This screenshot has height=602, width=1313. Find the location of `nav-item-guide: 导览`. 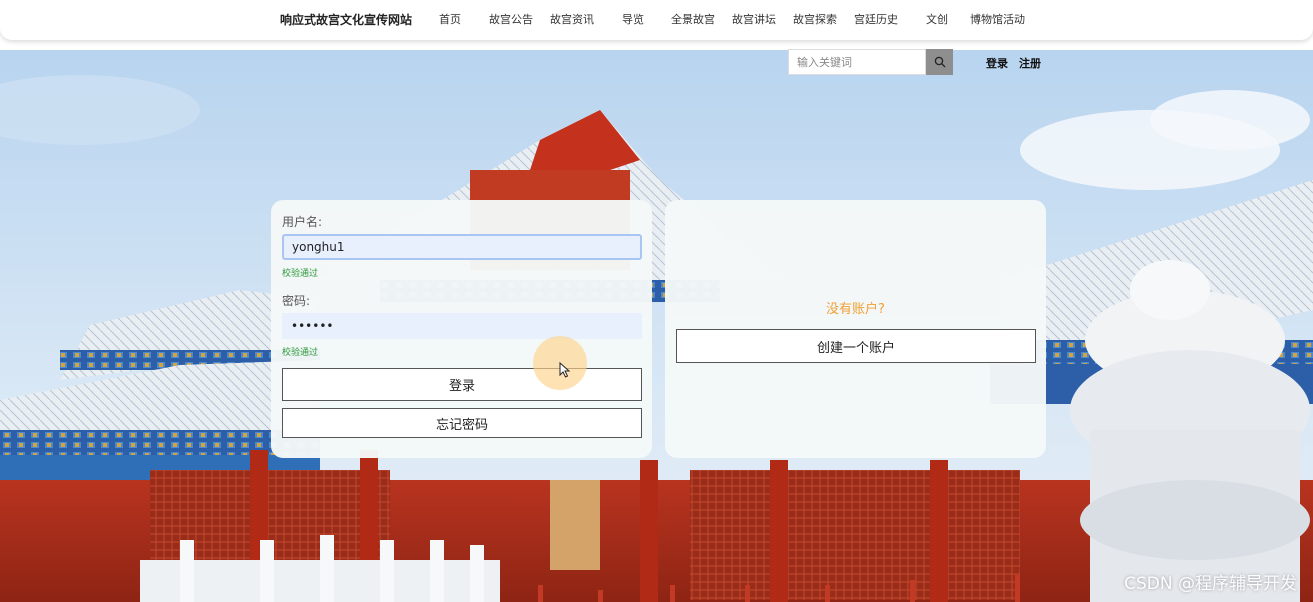

nav-item-guide: 导览 is located at coordinates (633, 19).